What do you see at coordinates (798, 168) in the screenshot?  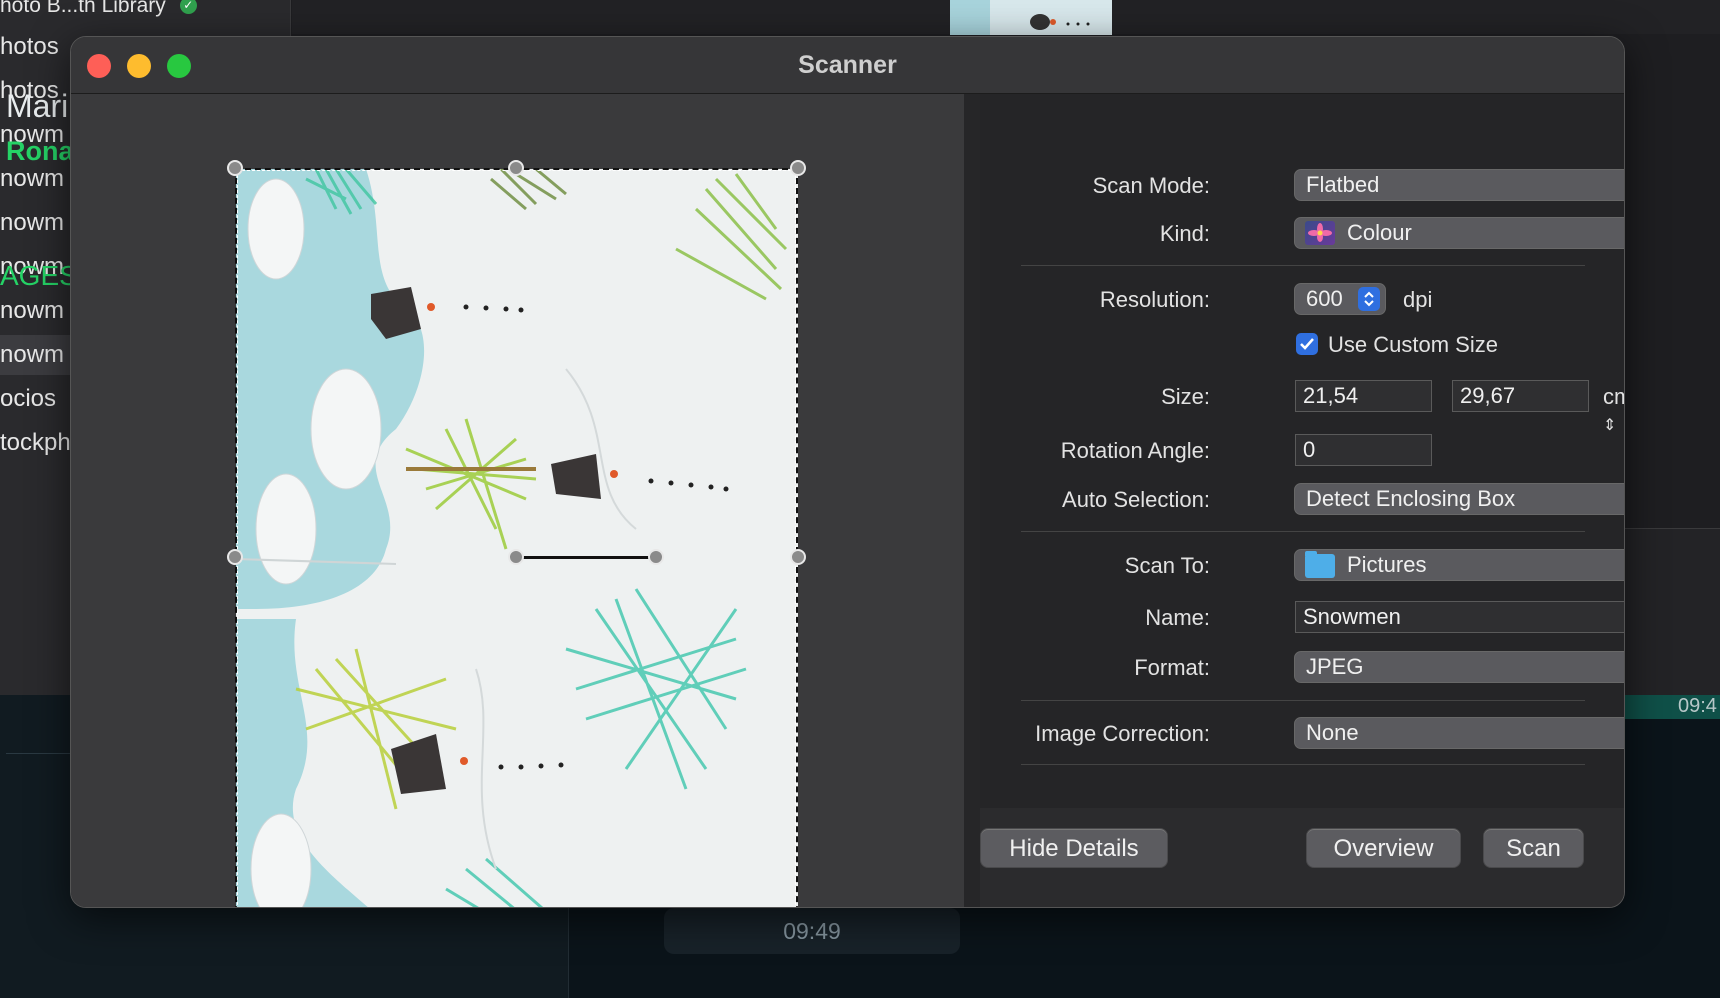 I see `crop-handle-top-right` at bounding box center [798, 168].